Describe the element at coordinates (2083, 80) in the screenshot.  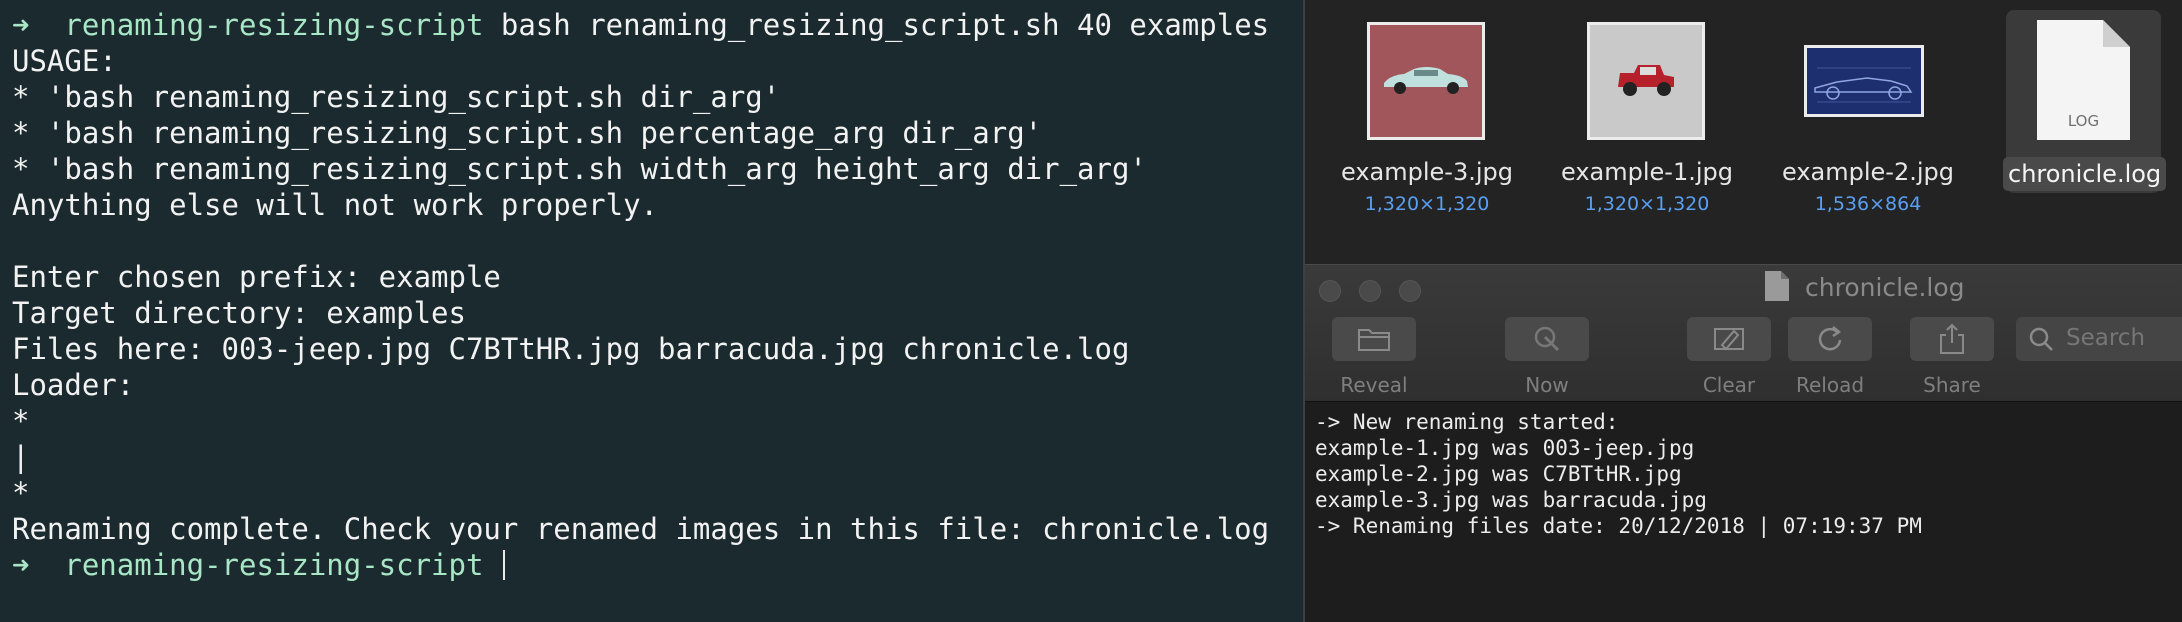
I see `log-document-icon: LOG` at that location.